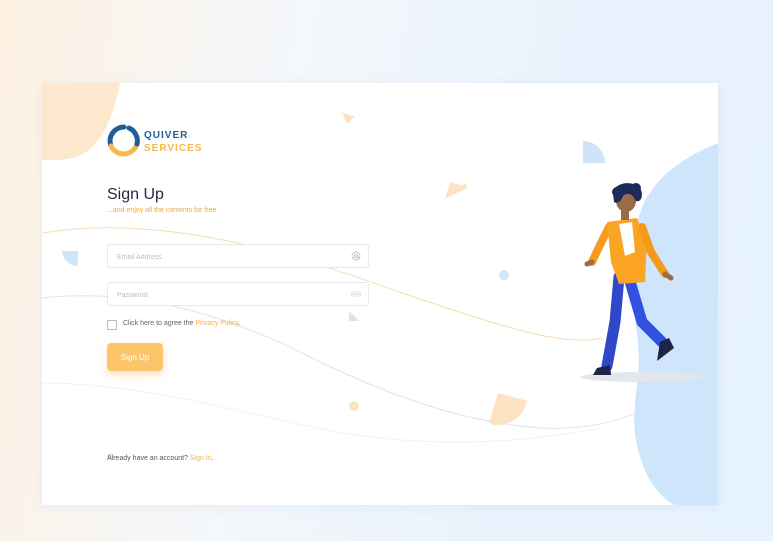 The width and height of the screenshot is (773, 541). I want to click on shape-peach-dot, so click(354, 406).